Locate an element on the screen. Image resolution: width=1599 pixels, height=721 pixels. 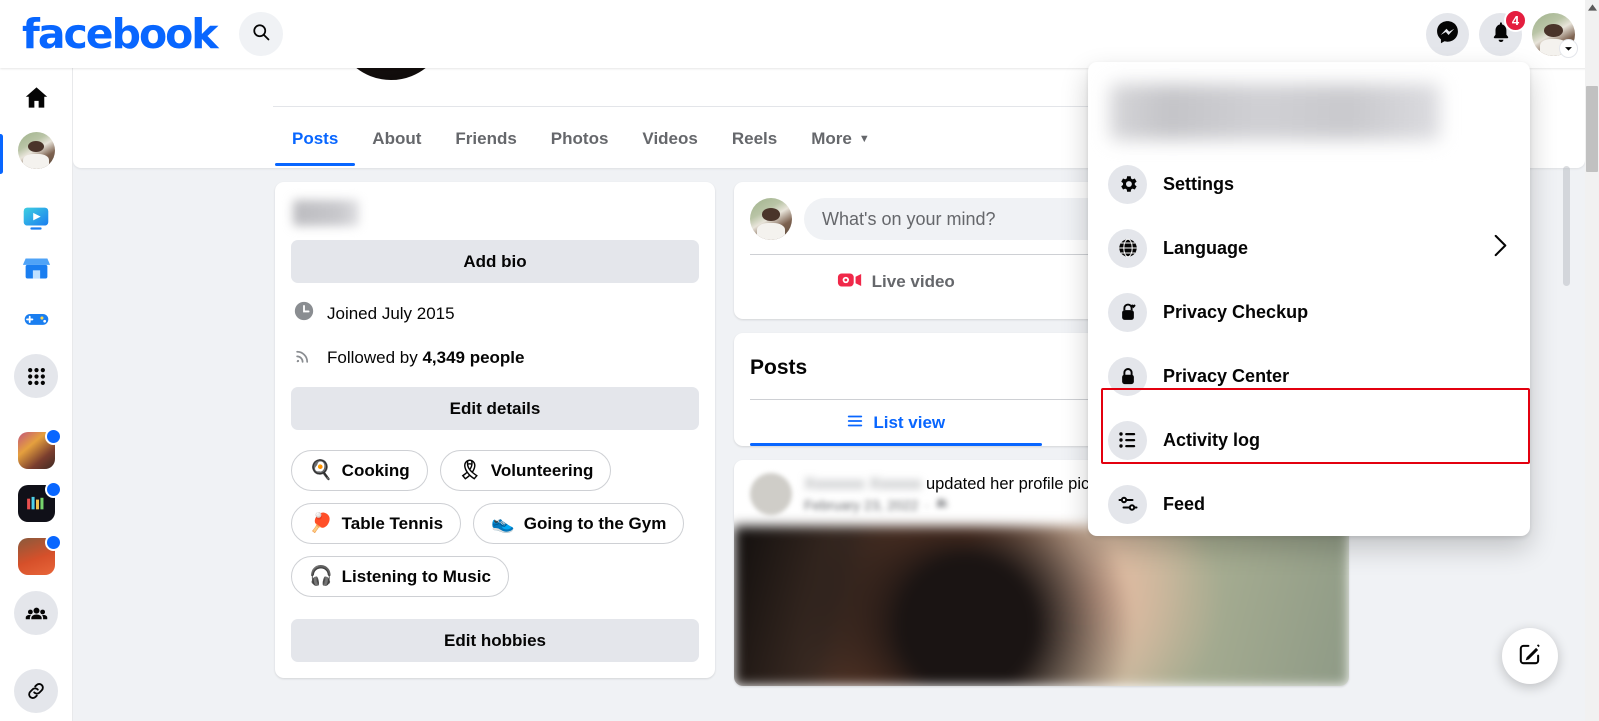
create-post-fab is located at coordinates (1530, 656).